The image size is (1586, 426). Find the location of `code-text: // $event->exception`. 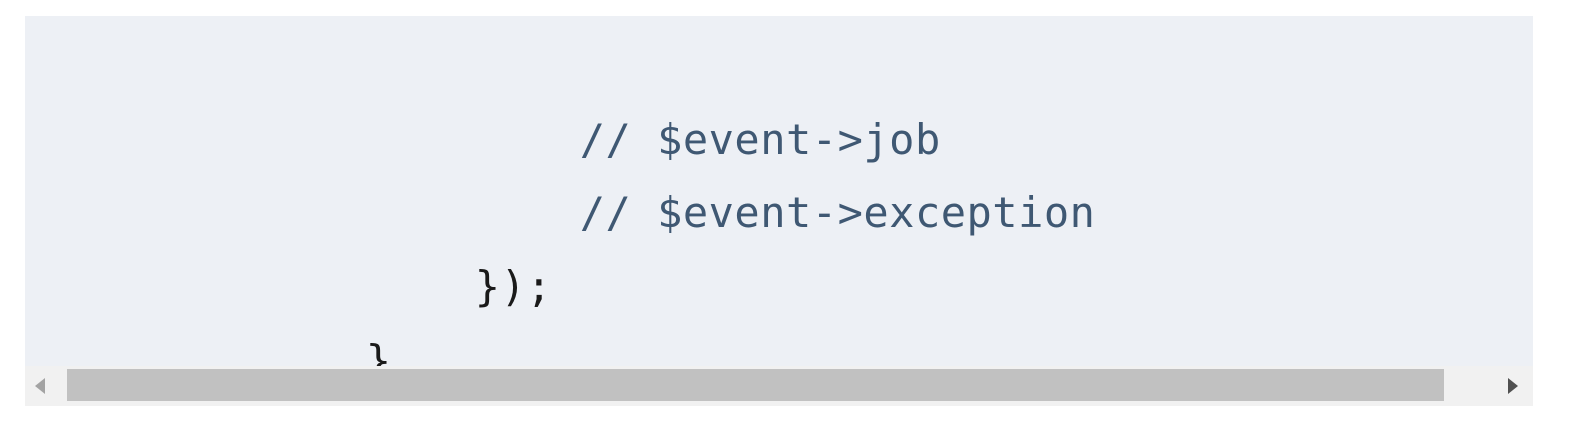

code-text: // $event->exception is located at coordinates (837, 212).